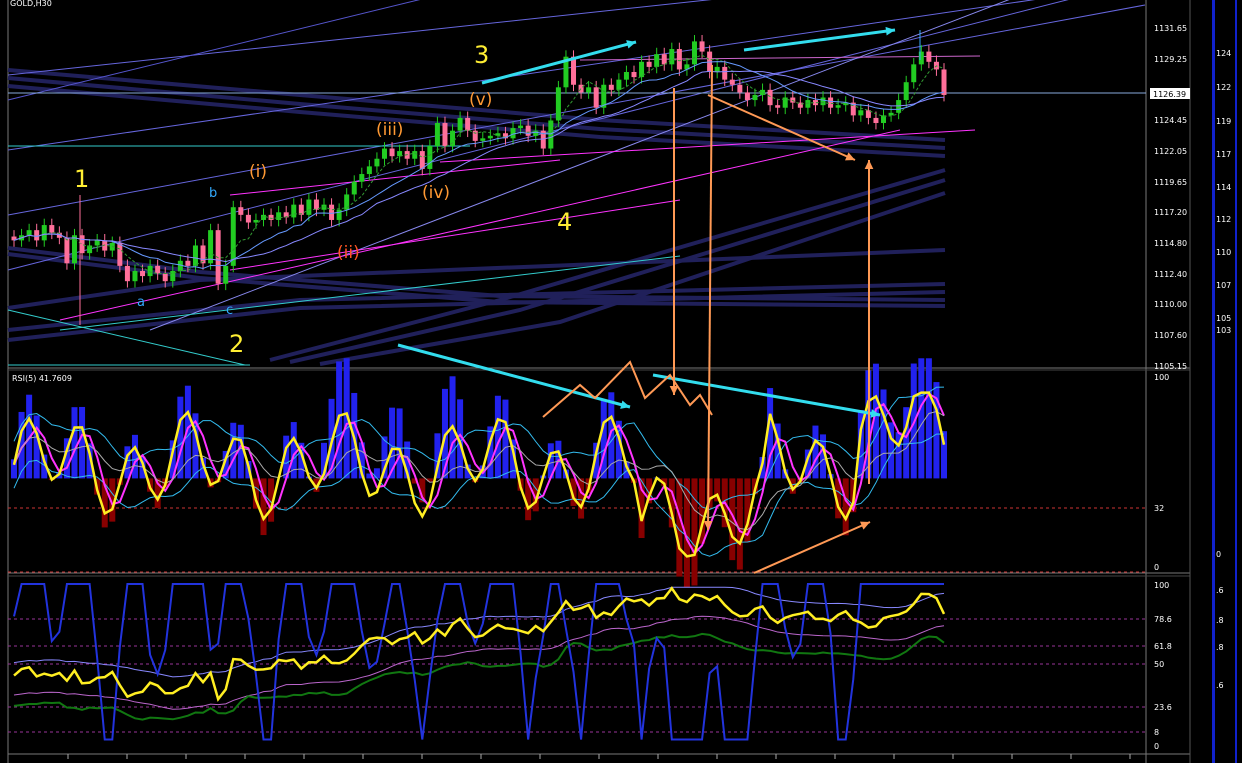 This screenshot has width=1242, height=763. I want to click on wave-label-b: b, so click(213, 193).